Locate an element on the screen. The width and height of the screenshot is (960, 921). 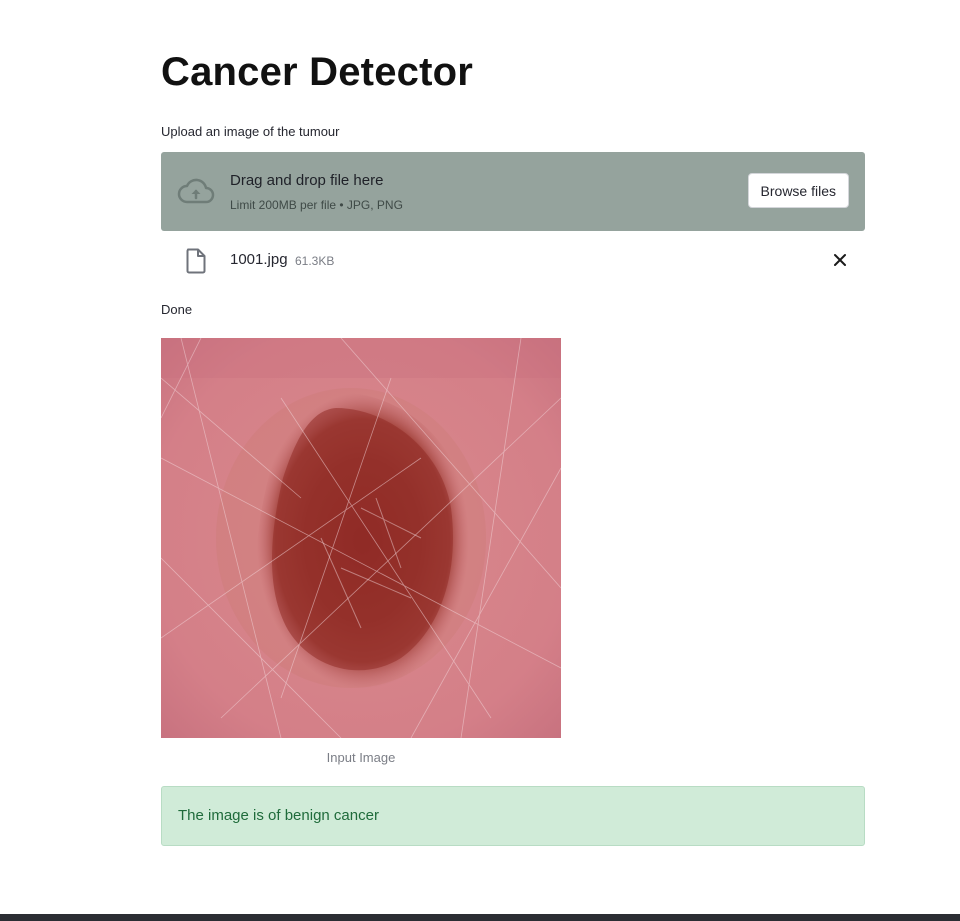
browse-files-button: Browse files is located at coordinates (798, 190).